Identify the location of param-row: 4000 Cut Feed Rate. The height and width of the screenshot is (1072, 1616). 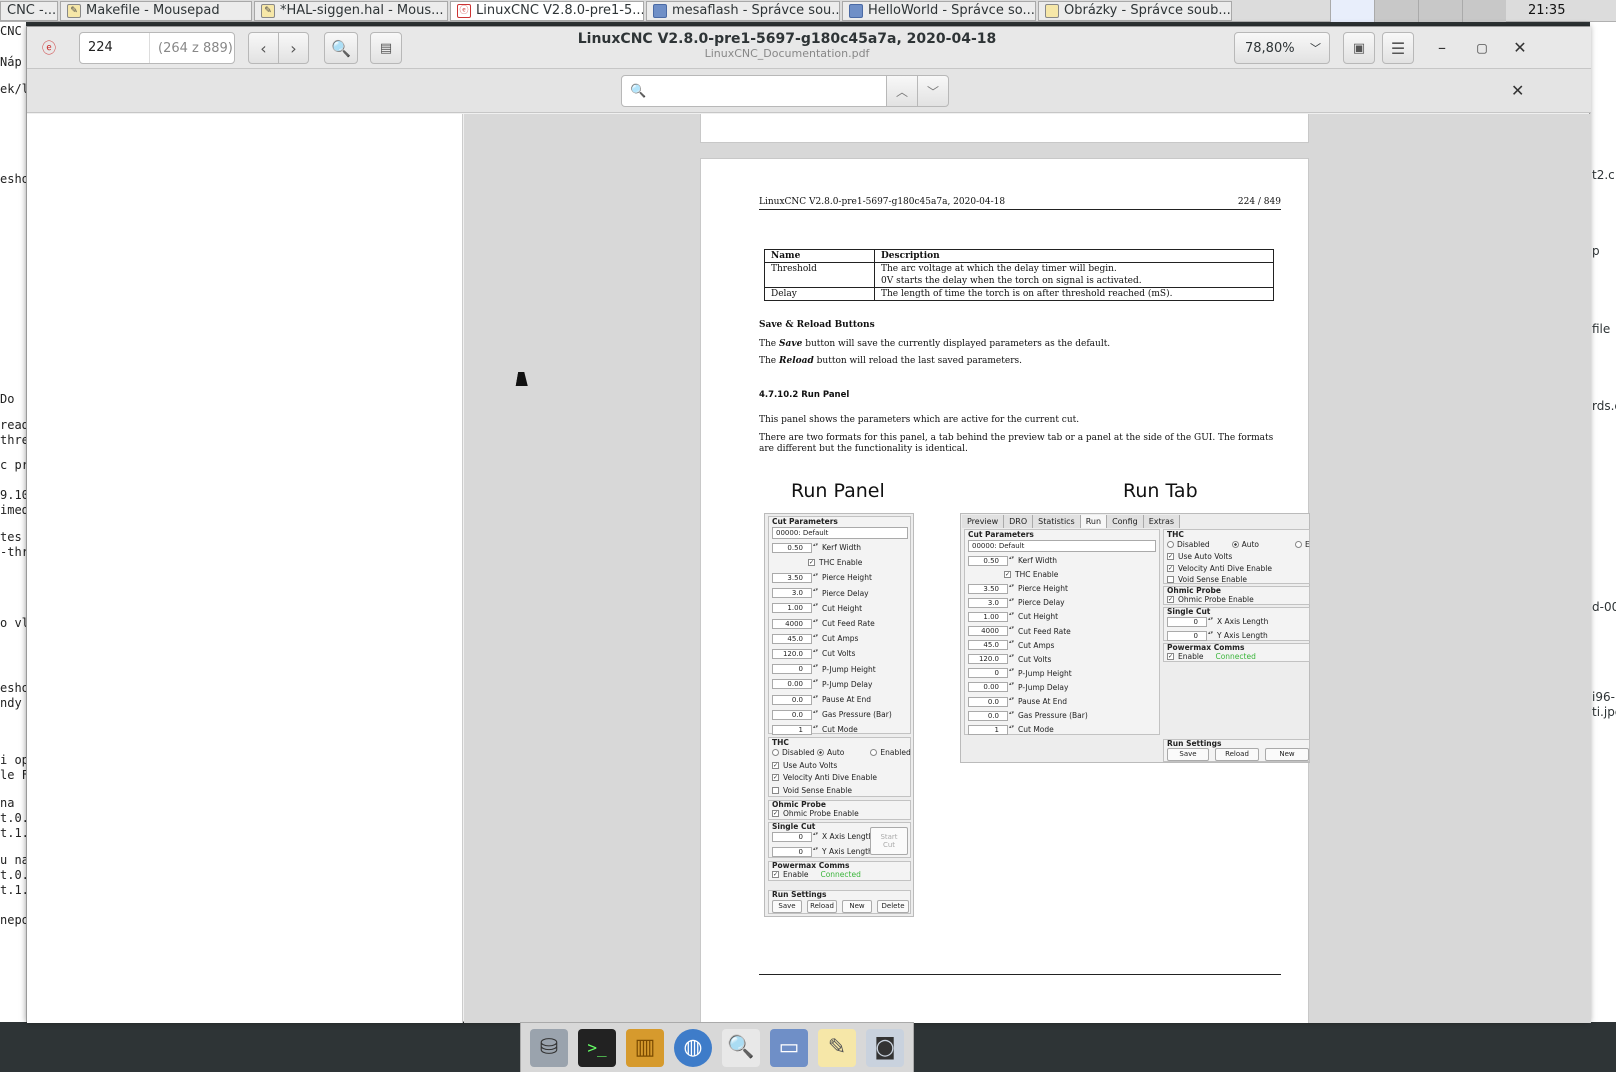
(1019, 631).